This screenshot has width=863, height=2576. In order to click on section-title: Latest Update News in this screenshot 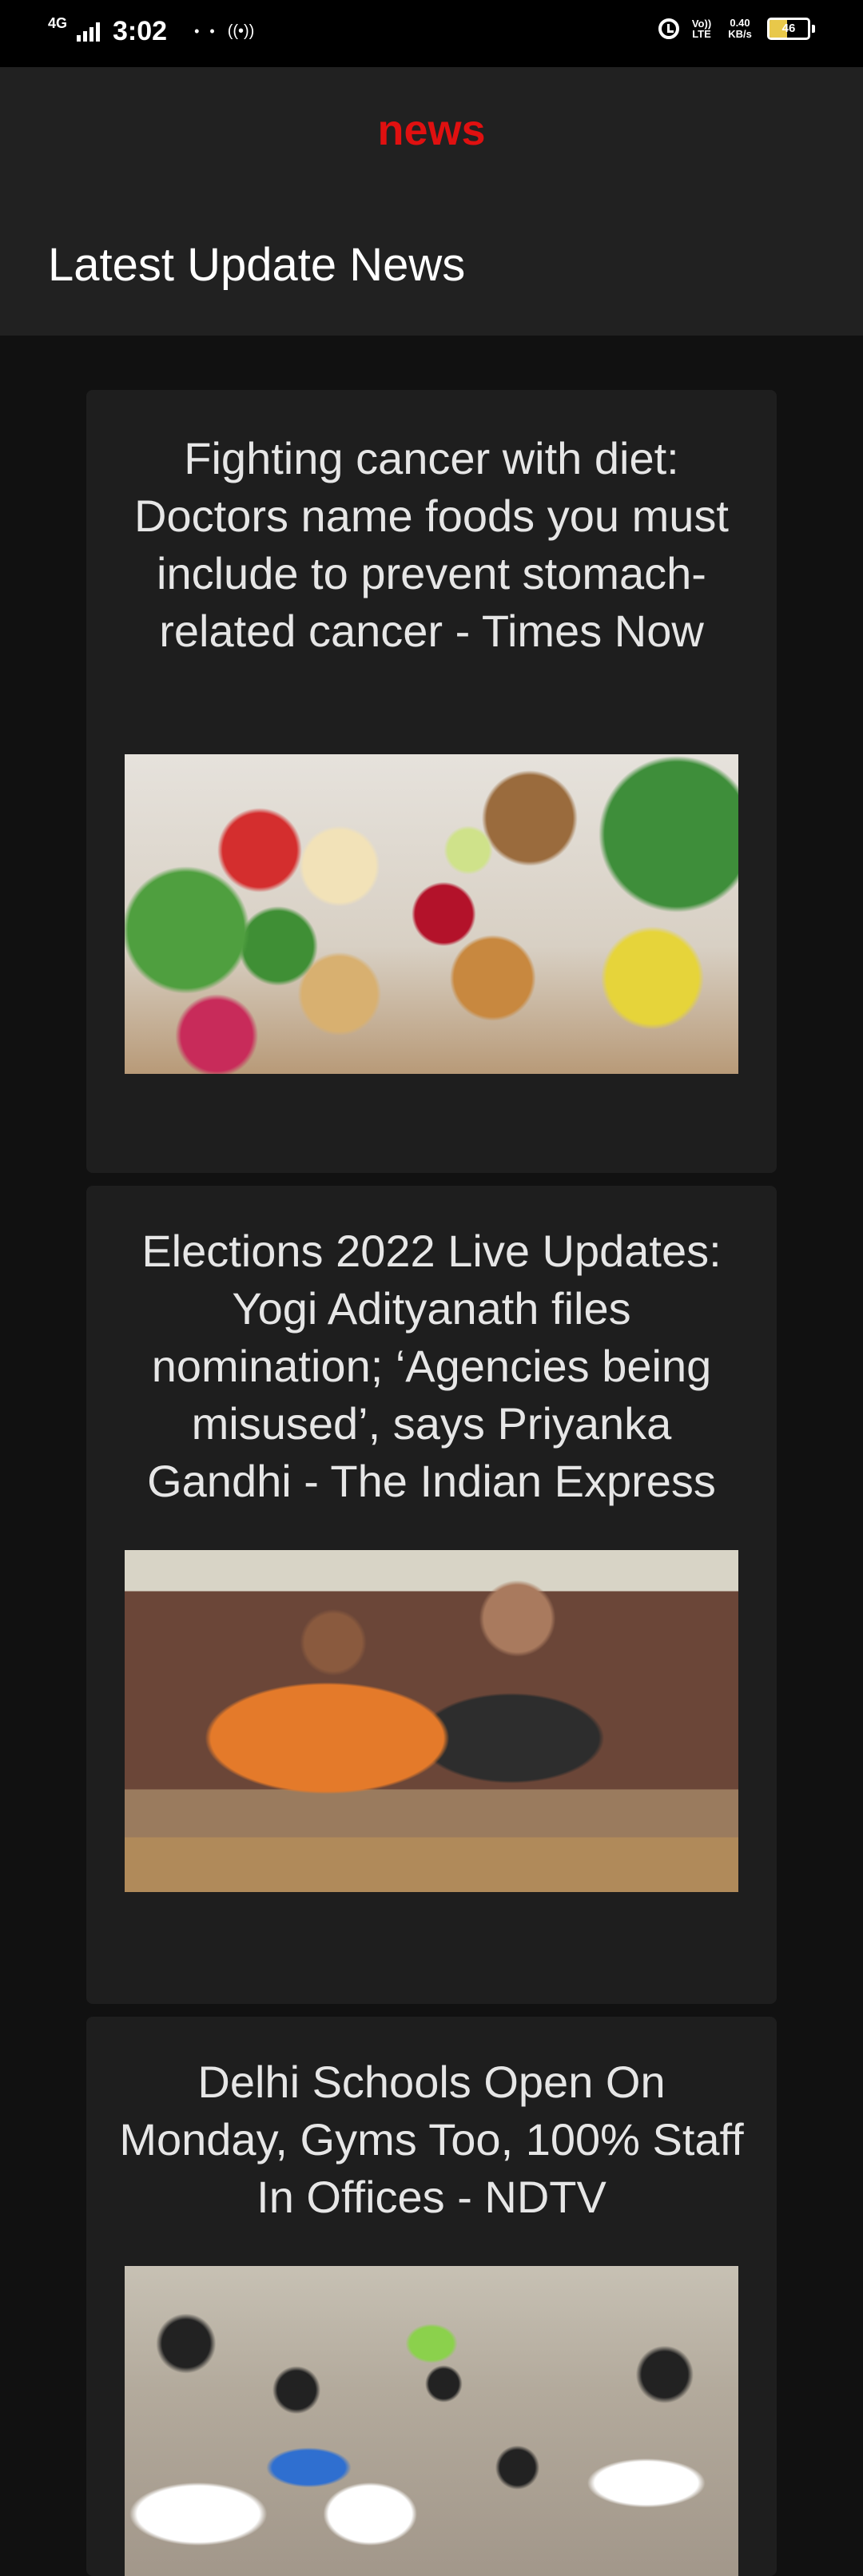, I will do `click(257, 265)`.